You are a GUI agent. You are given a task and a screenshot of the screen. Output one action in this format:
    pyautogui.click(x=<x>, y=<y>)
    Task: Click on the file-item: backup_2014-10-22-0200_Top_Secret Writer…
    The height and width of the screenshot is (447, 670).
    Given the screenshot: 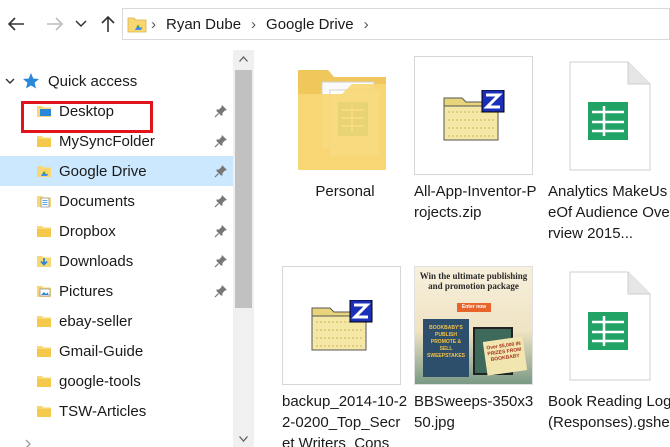 What is the action you would take?
    pyautogui.click(x=345, y=356)
    